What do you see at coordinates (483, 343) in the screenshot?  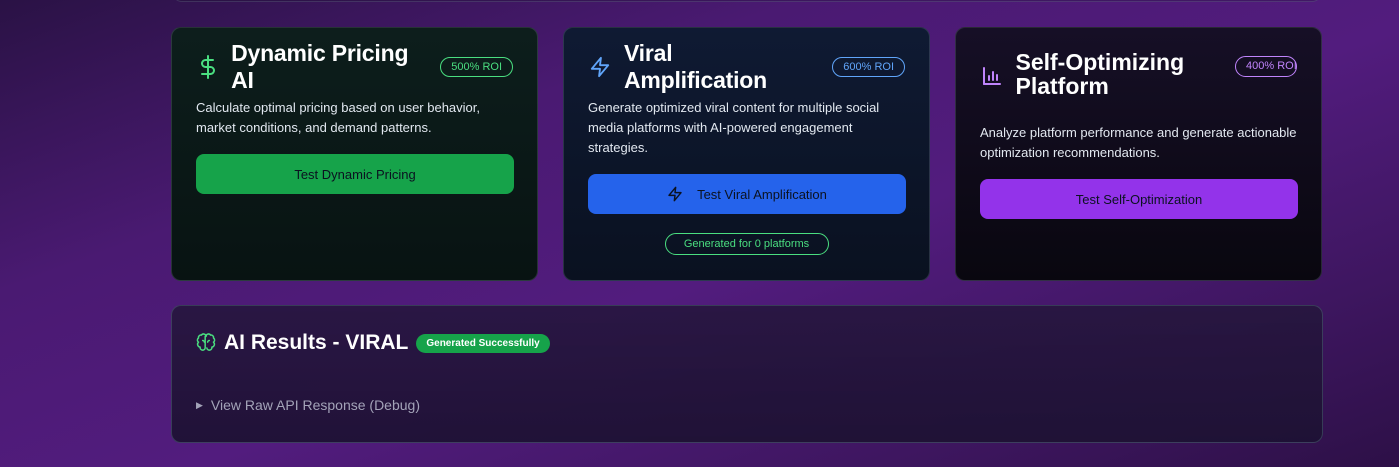 I see `success-badge: Generated Successfully` at bounding box center [483, 343].